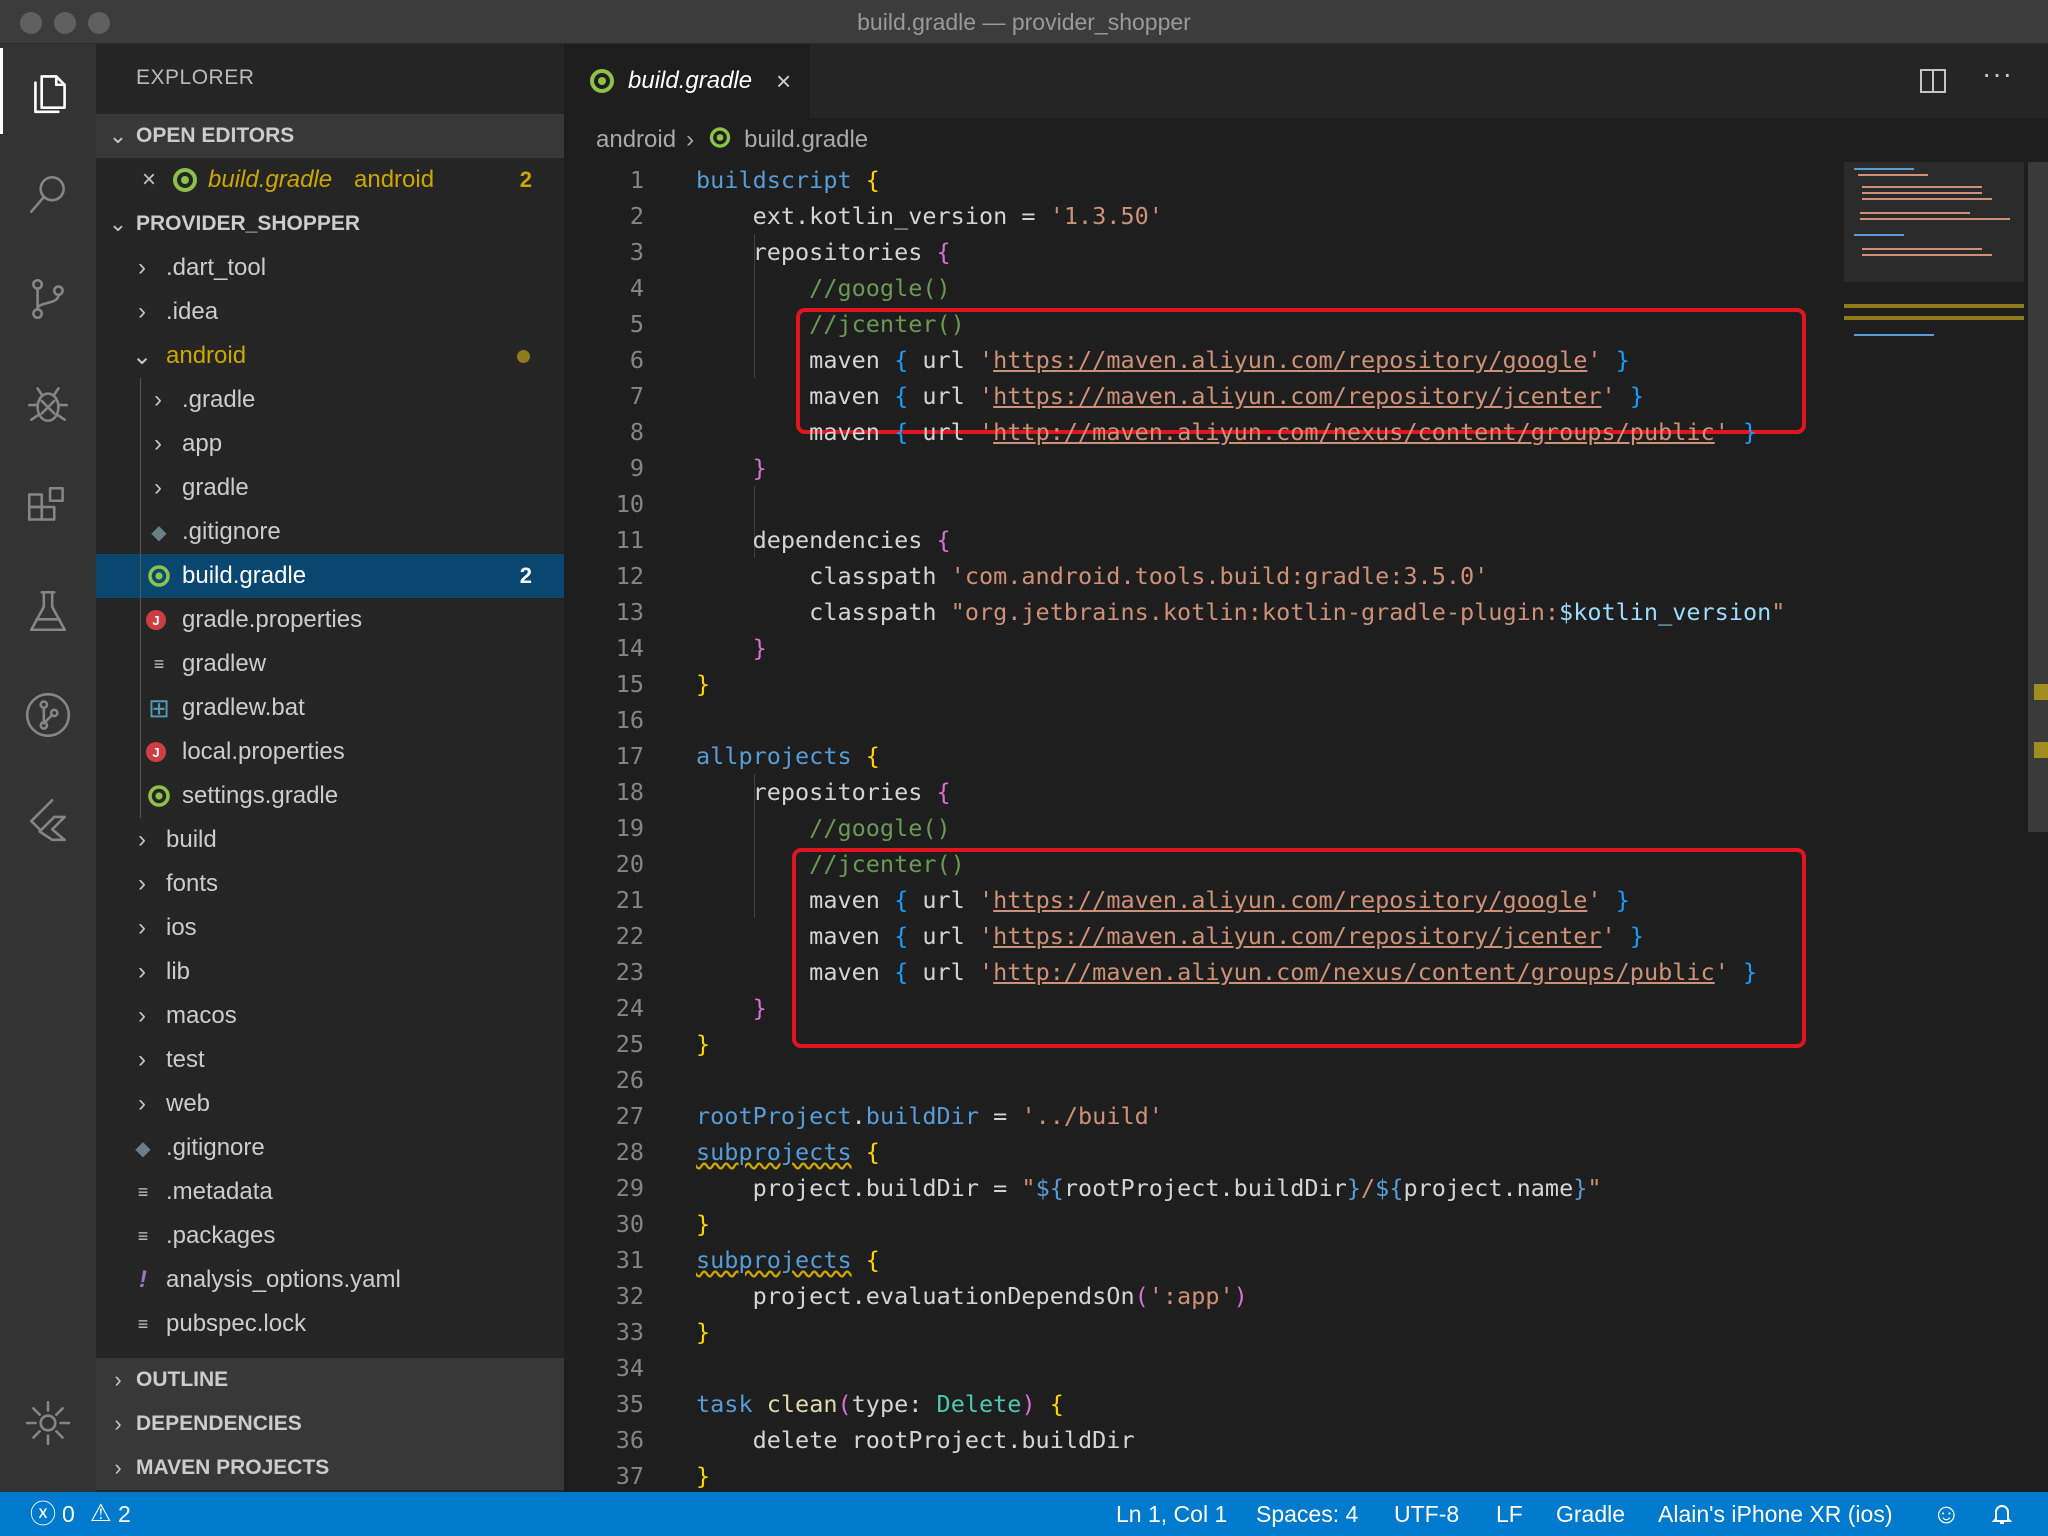  Describe the element at coordinates (330, 312) in the screenshot. I see `tree-folder: › .idea` at that location.